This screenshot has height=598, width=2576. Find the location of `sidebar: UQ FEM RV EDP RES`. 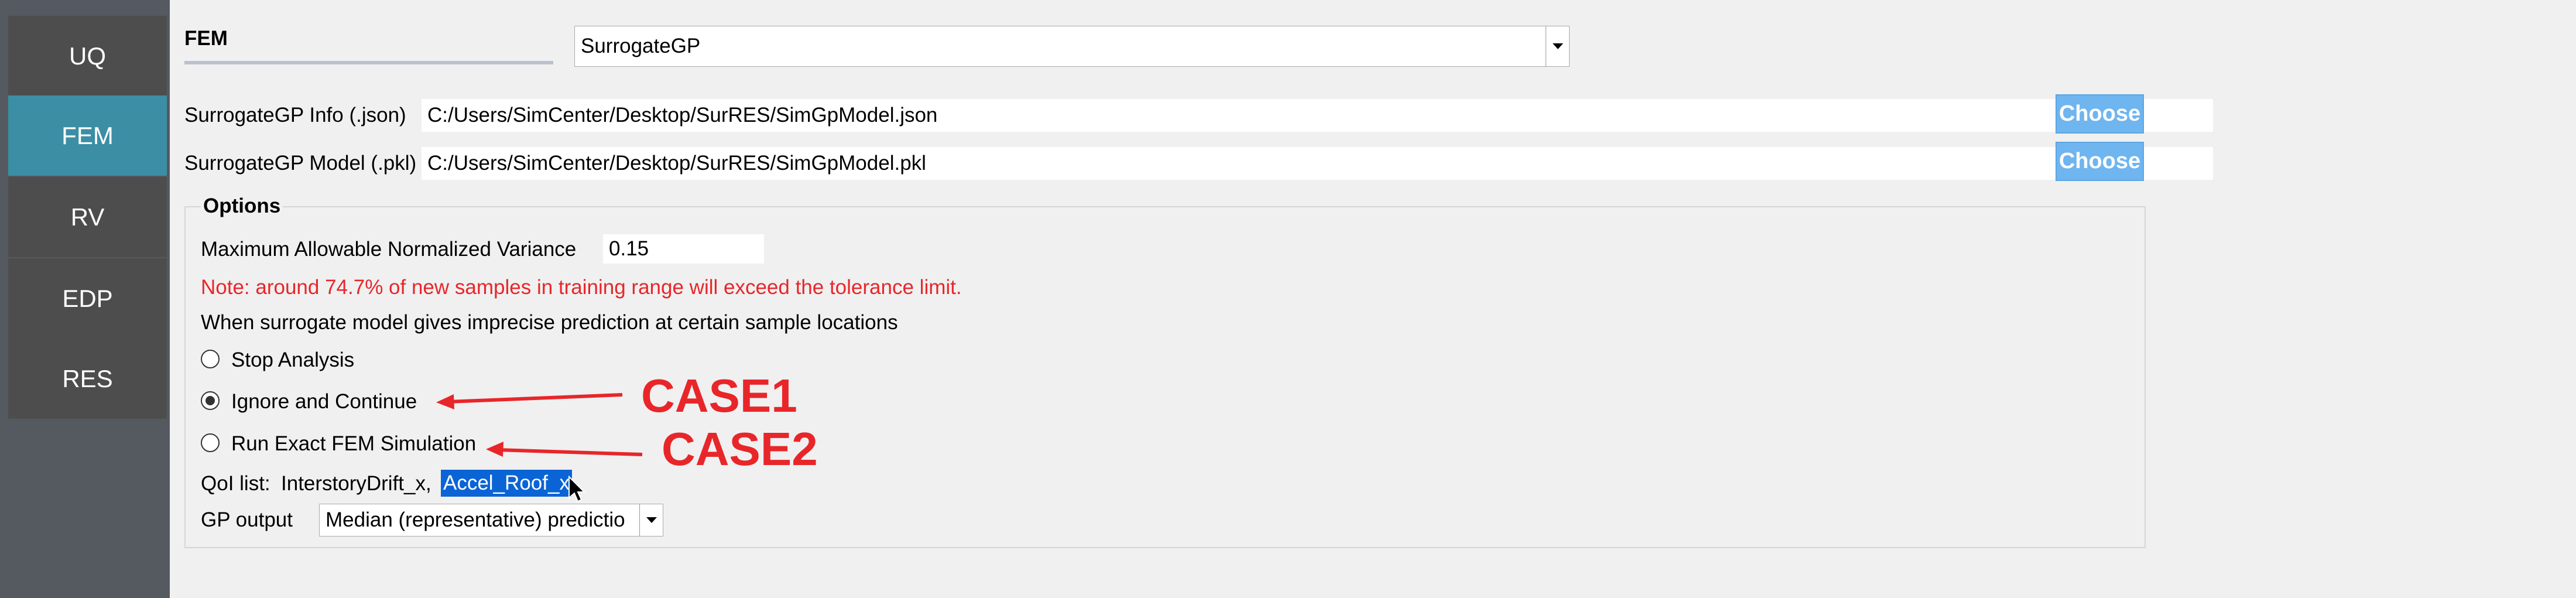

sidebar: UQ FEM RV EDP RES is located at coordinates (85, 299).